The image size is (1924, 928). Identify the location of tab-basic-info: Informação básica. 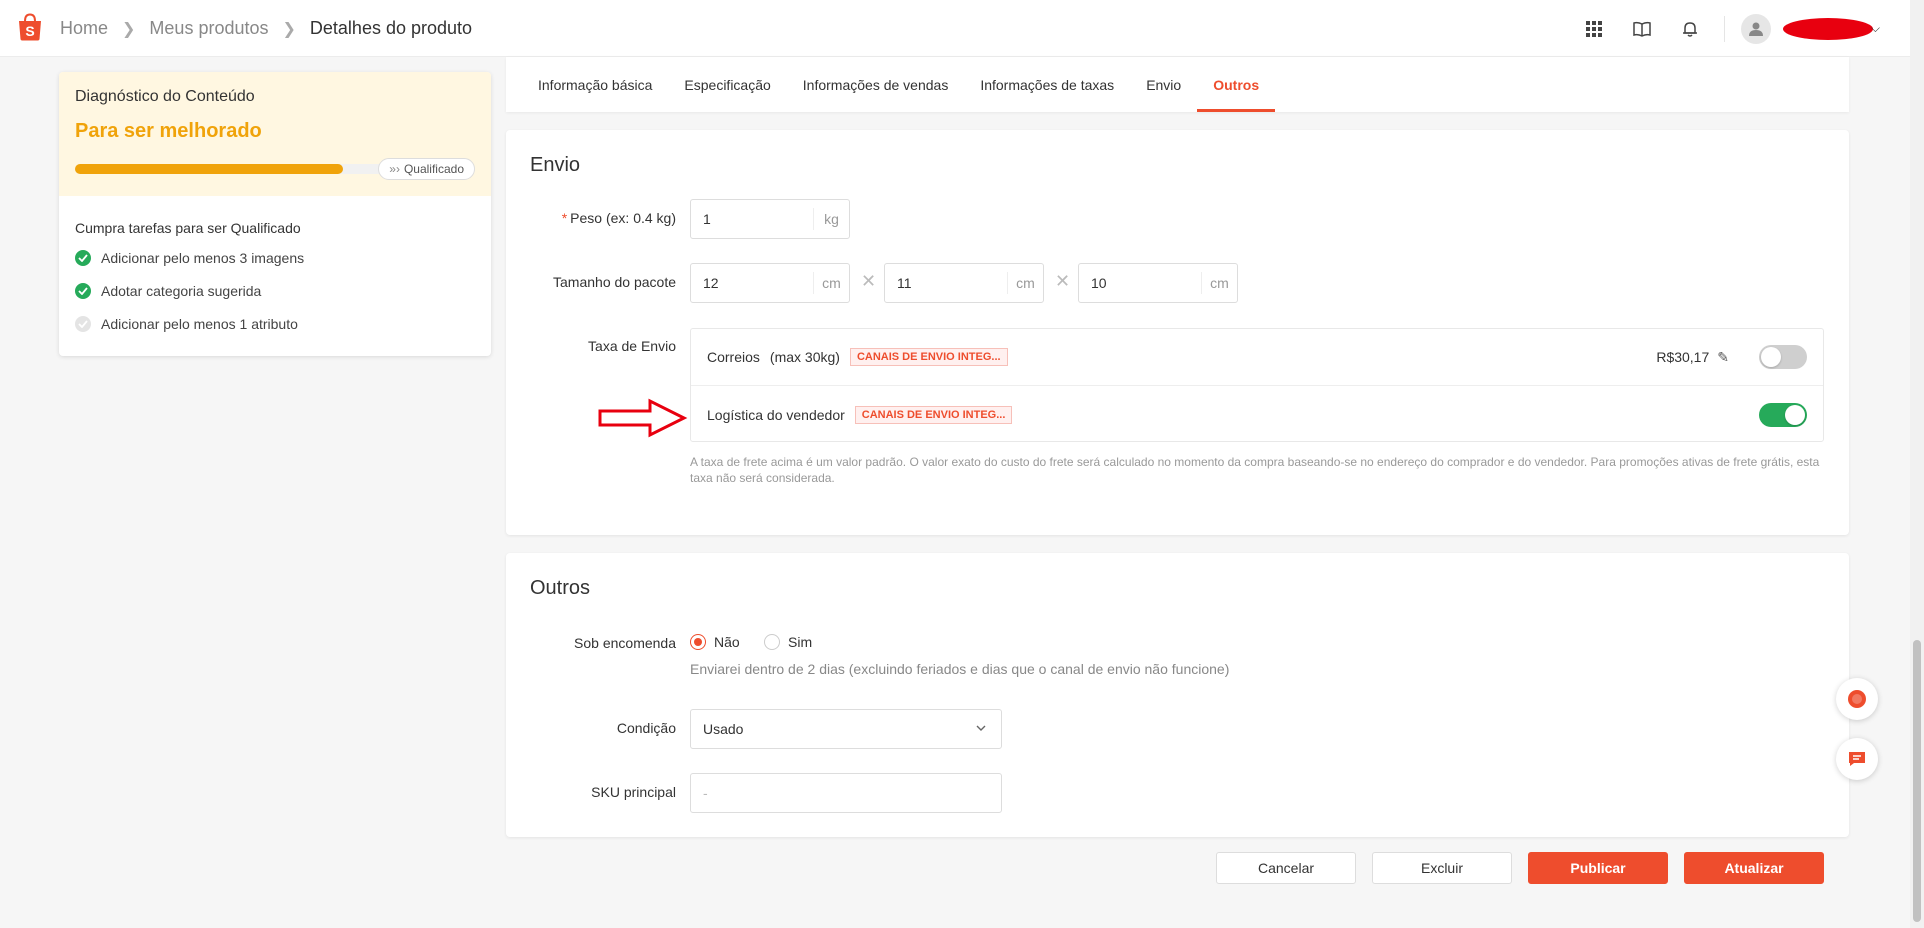
(595, 84).